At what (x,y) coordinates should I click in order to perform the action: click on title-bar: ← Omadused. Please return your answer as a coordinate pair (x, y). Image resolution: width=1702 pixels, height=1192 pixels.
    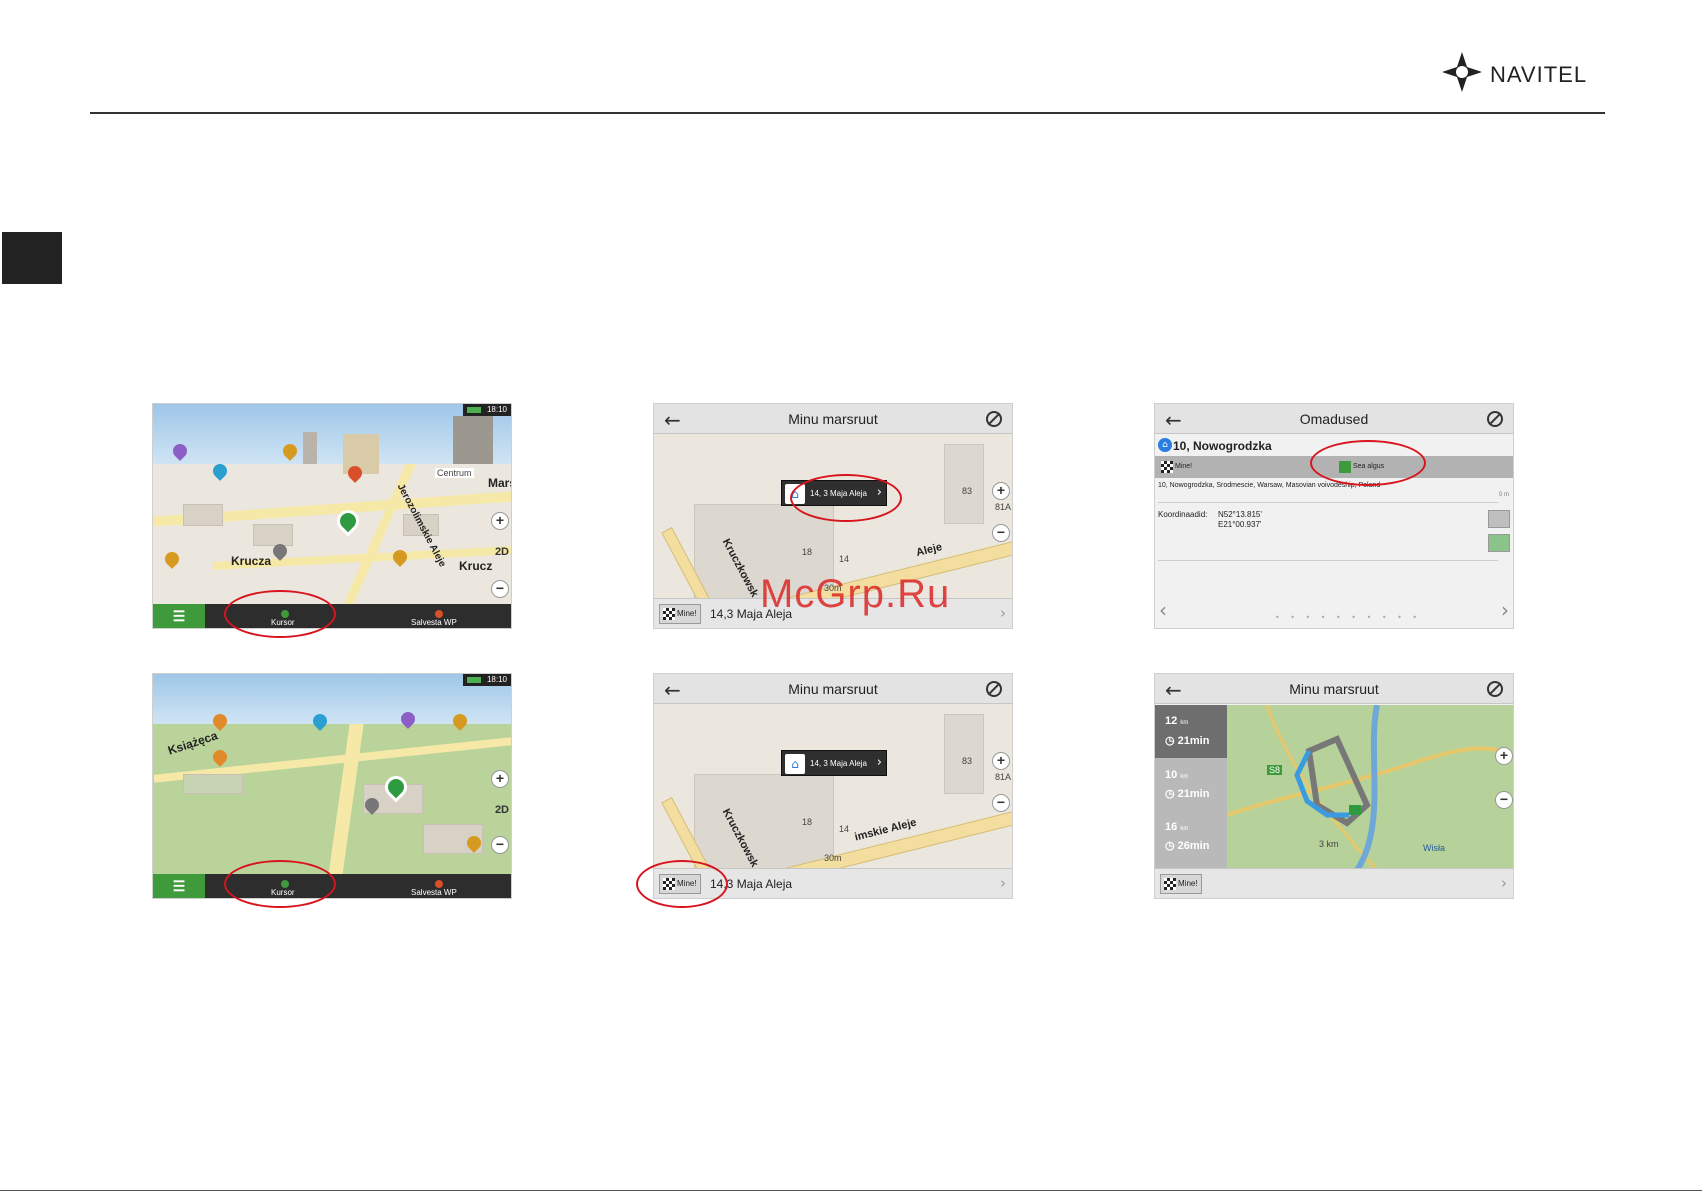
    Looking at the image, I should click on (1334, 419).